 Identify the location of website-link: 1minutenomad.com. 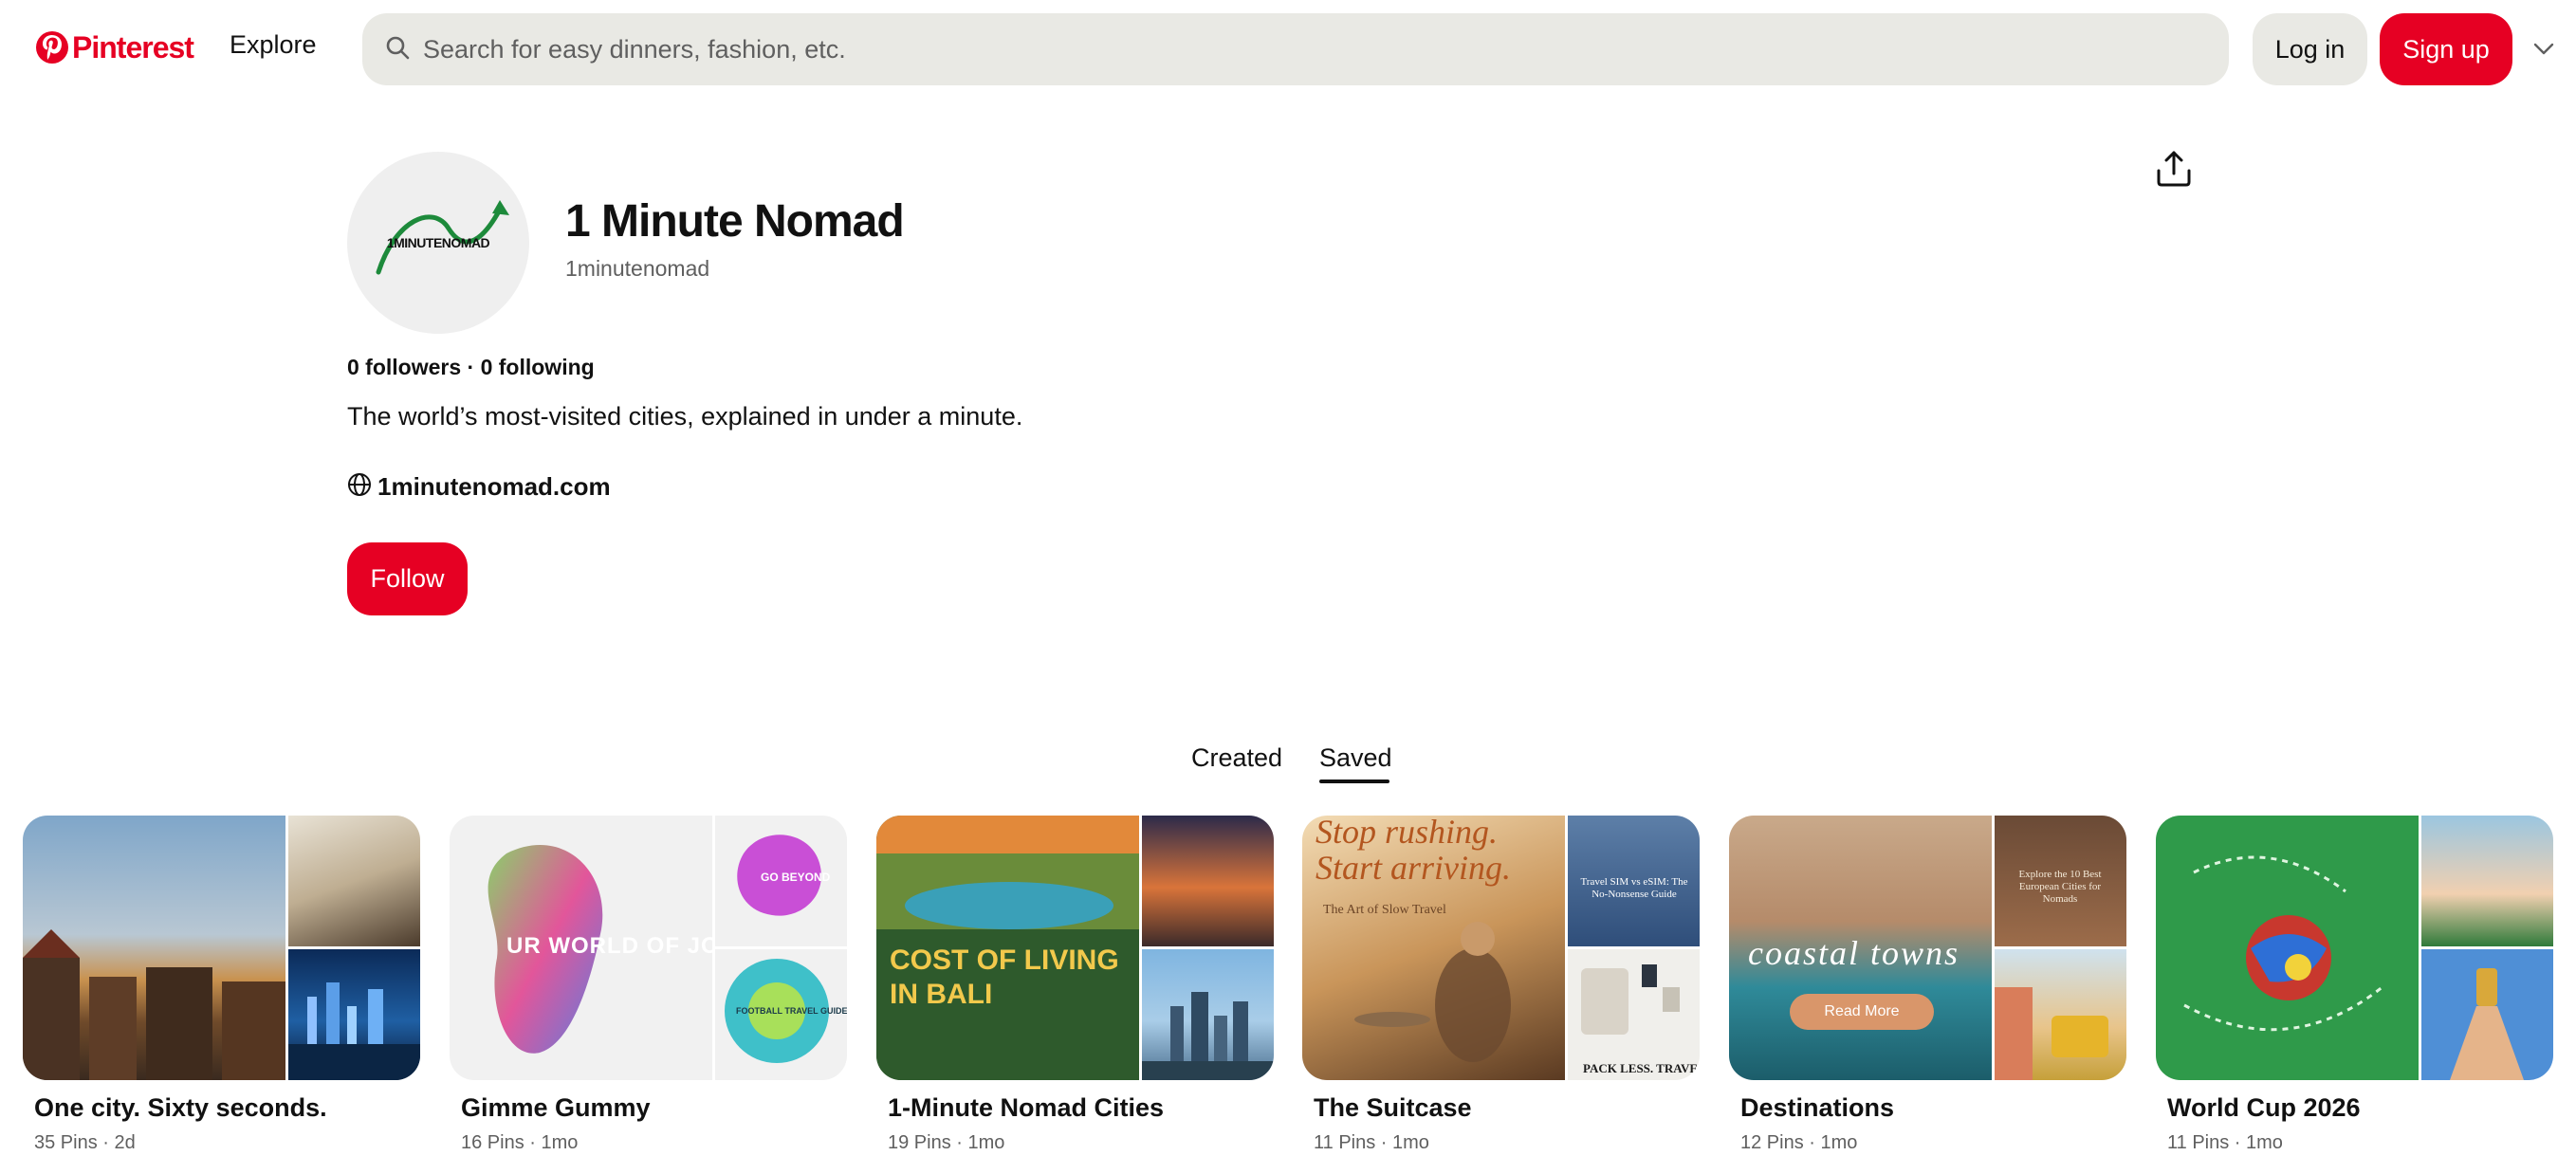
(479, 487).